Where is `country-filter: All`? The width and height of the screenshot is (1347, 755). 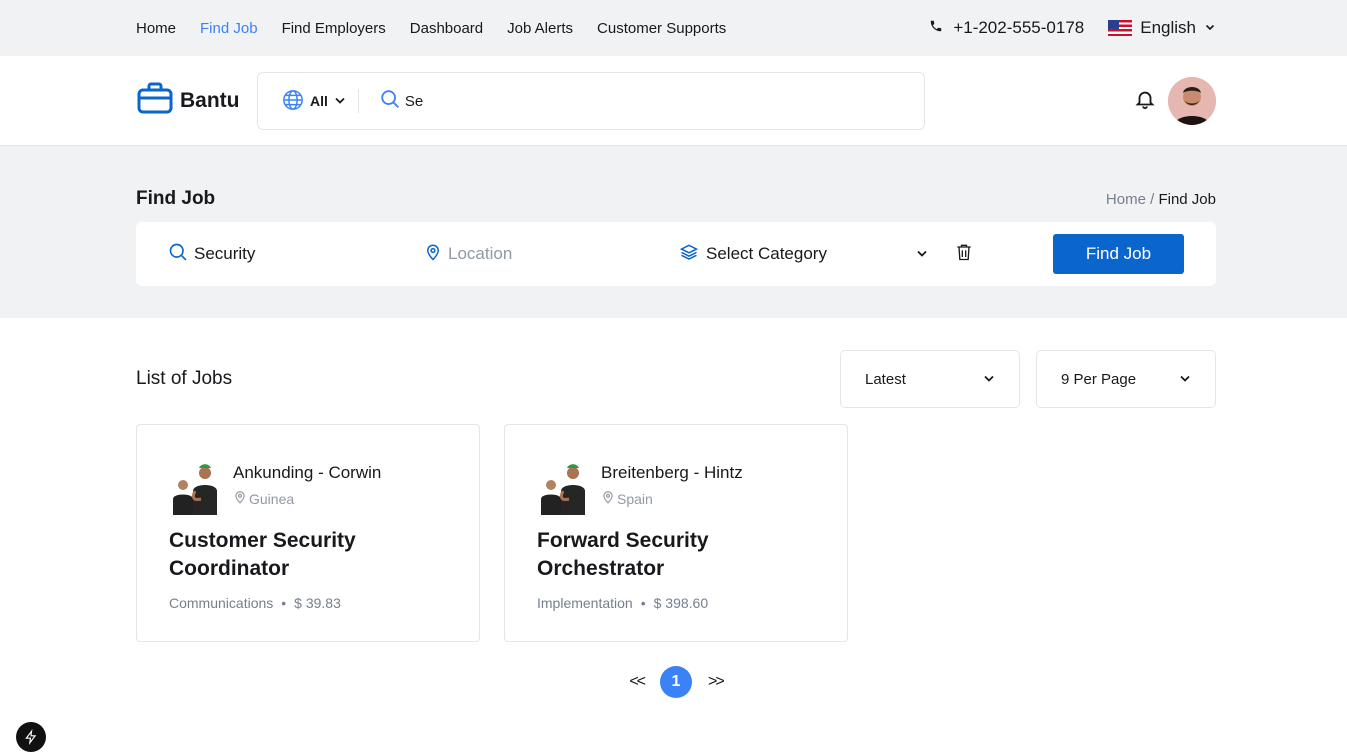 country-filter: All is located at coordinates (320, 101).